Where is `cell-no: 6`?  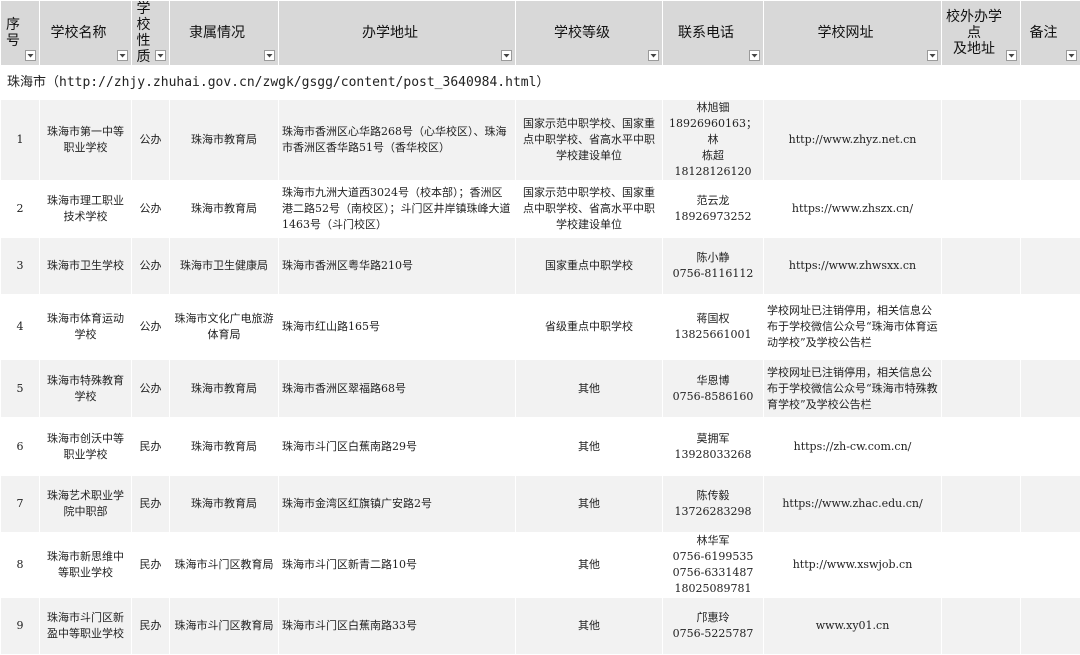
cell-no: 6 is located at coordinates (20, 447).